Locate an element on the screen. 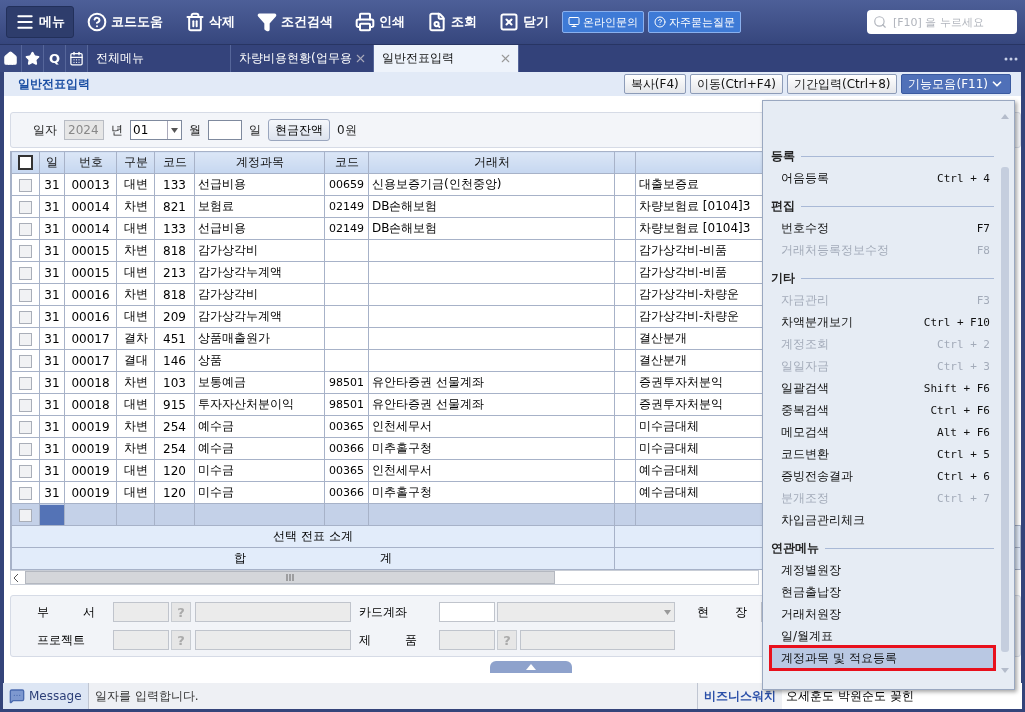  menu-item: 계정별원장 is located at coordinates (882, 570).